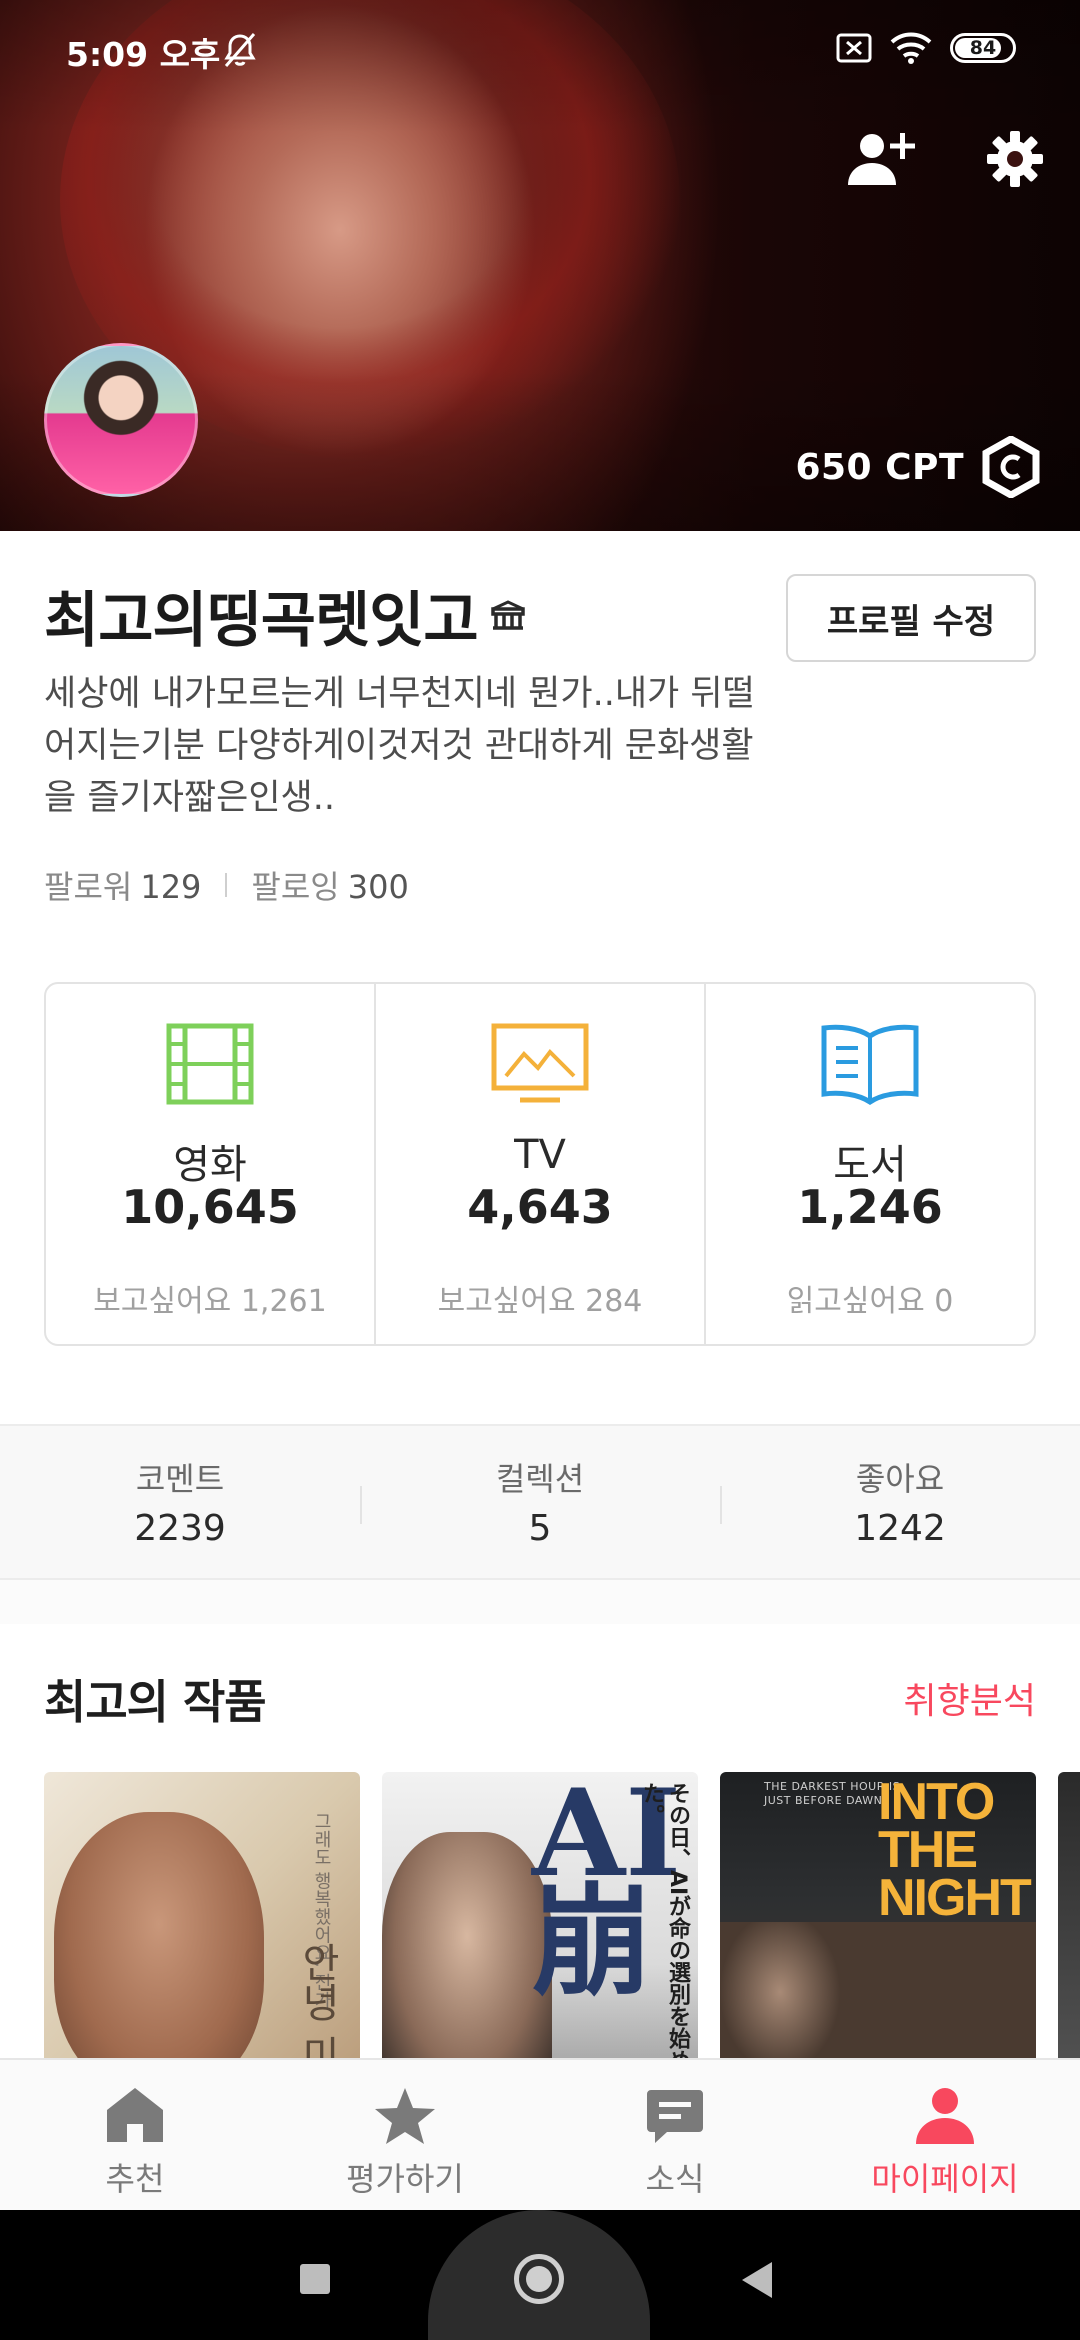 The image size is (1080, 2340). Describe the element at coordinates (143, 54) in the screenshot. I see `status-time: 5:09 오후` at that location.